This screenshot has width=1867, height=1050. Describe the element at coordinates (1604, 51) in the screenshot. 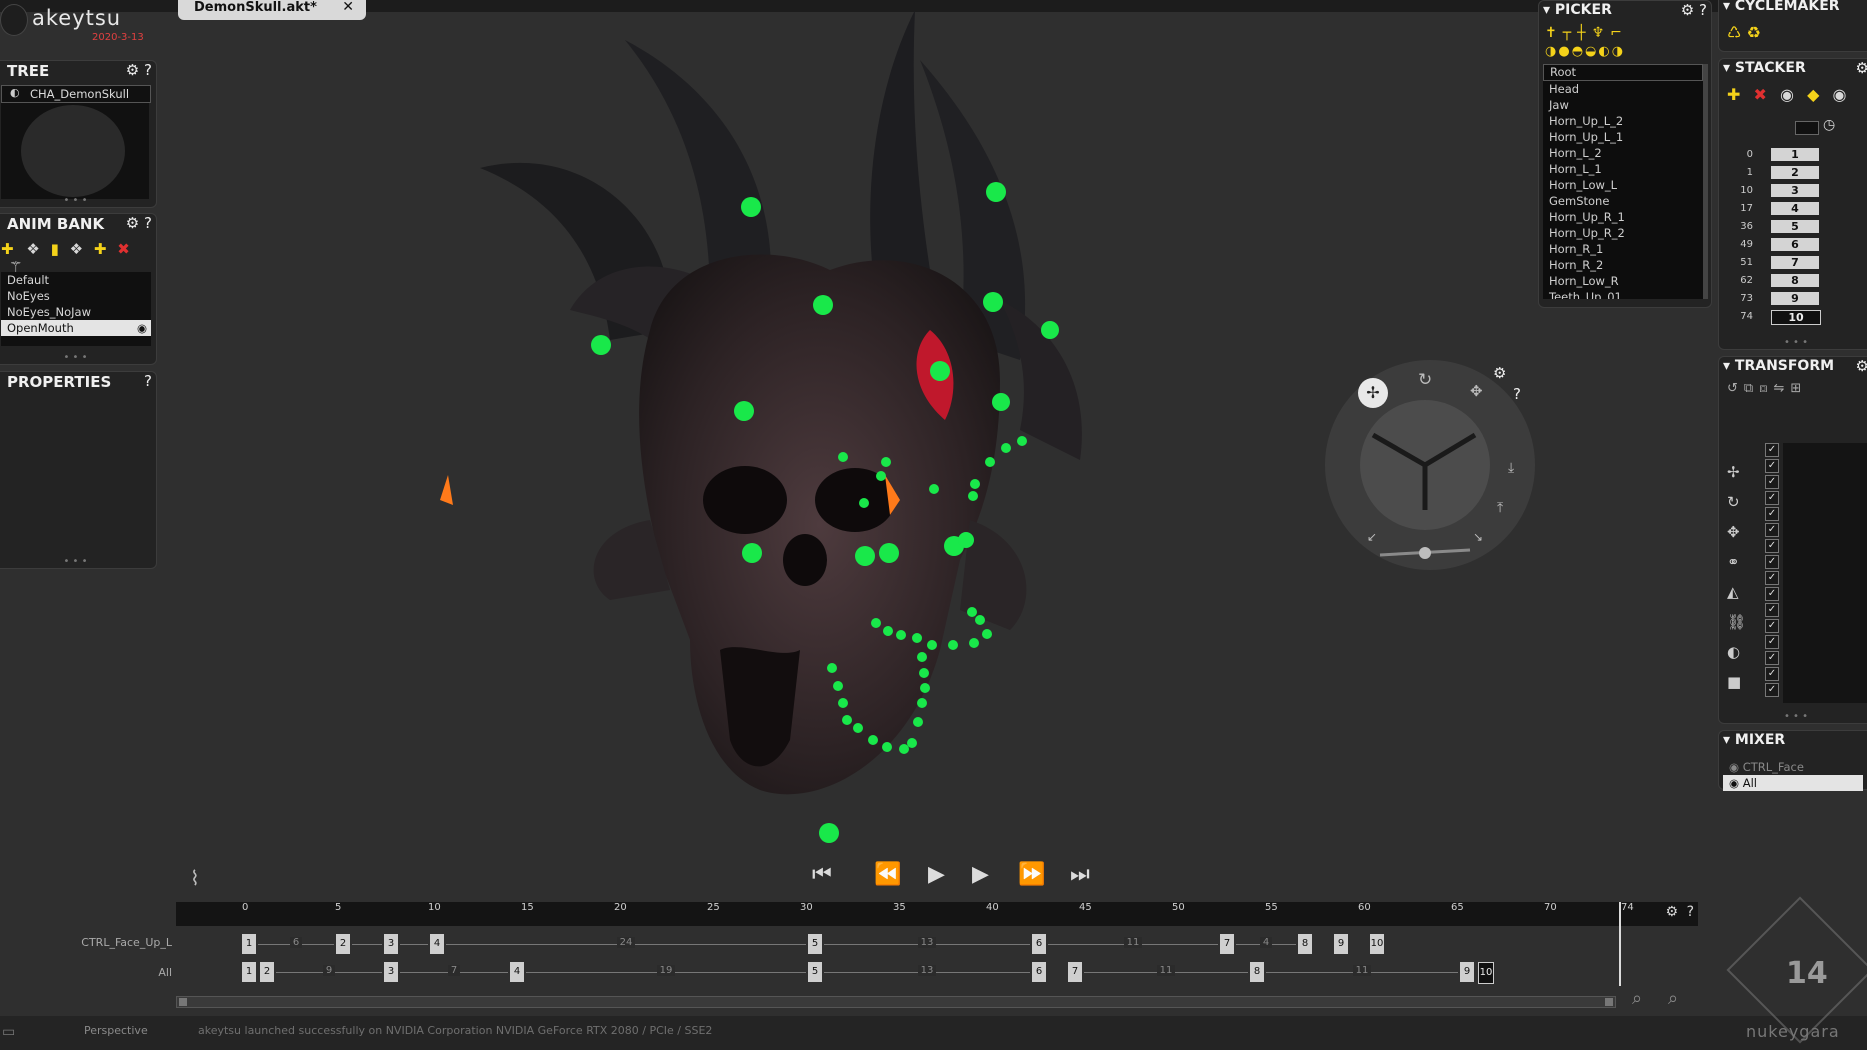

I see `select-icon: ◐` at that location.